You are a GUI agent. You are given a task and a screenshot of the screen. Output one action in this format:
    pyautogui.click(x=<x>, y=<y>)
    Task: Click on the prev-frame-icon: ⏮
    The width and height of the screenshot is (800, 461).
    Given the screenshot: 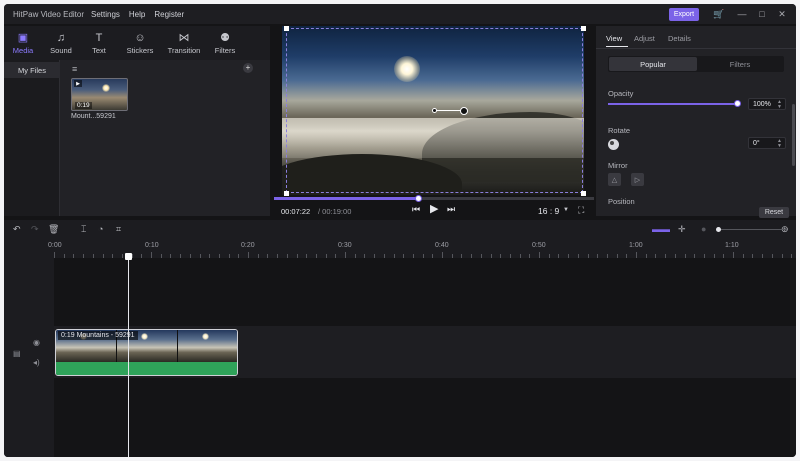 What is the action you would take?
    pyautogui.click(x=416, y=209)
    